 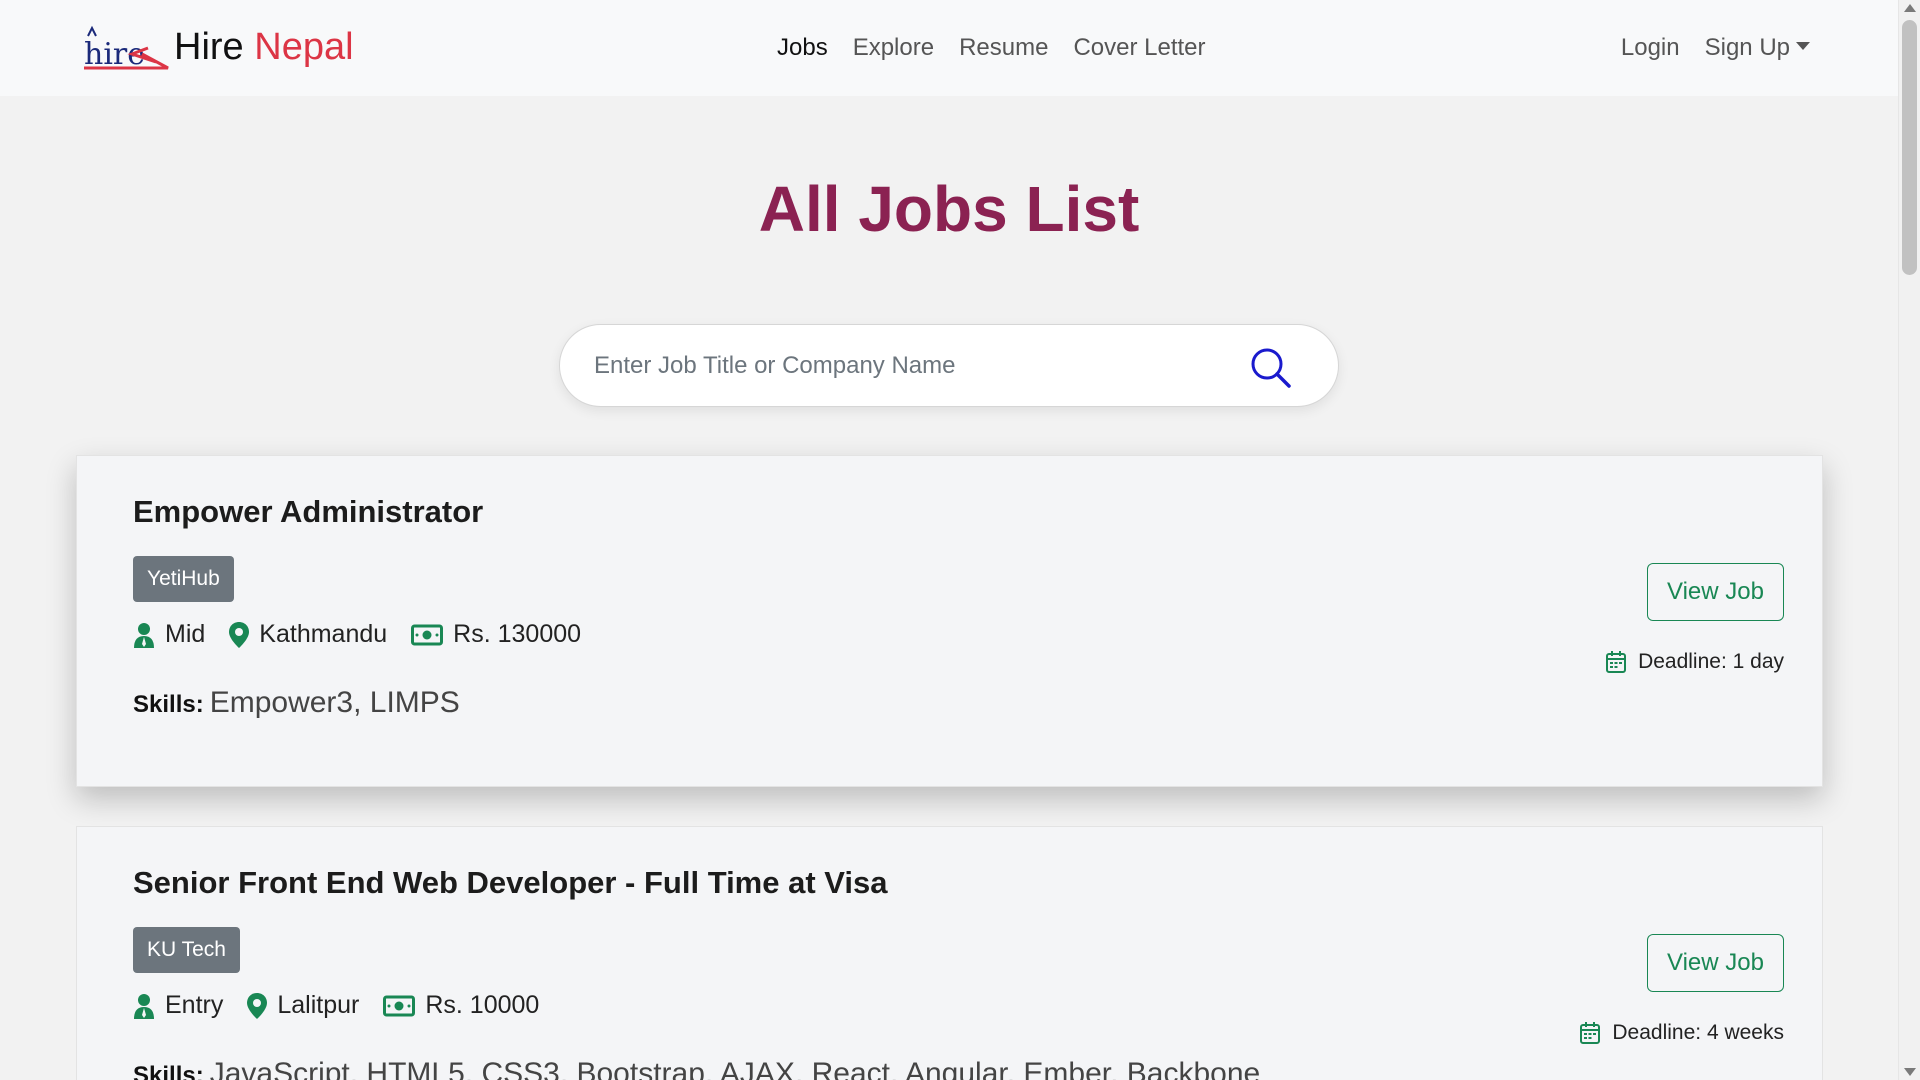 I want to click on logo-icon: hire, so click(x=126, y=47).